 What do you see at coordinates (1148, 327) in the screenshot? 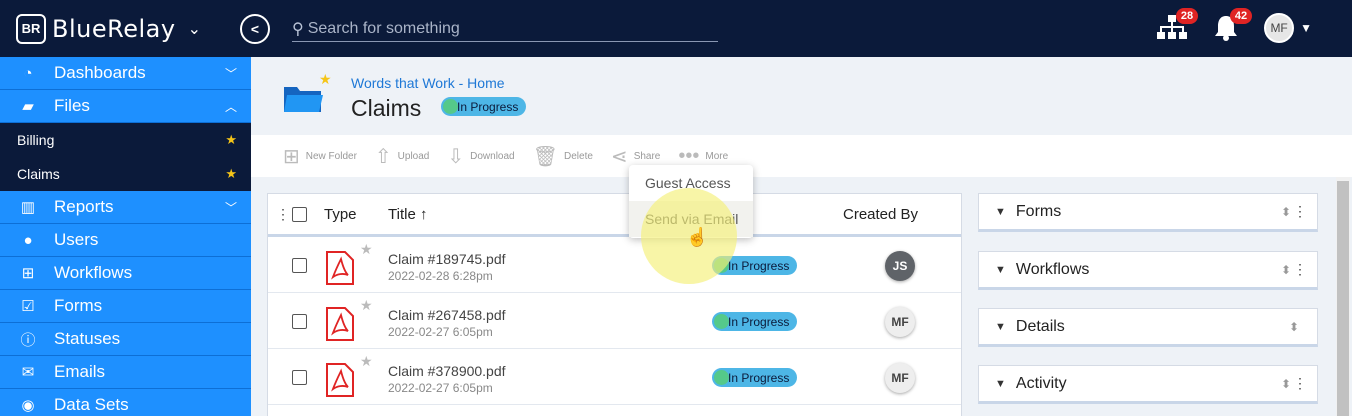
I see `panel-details: ▼ Details ⬍` at bounding box center [1148, 327].